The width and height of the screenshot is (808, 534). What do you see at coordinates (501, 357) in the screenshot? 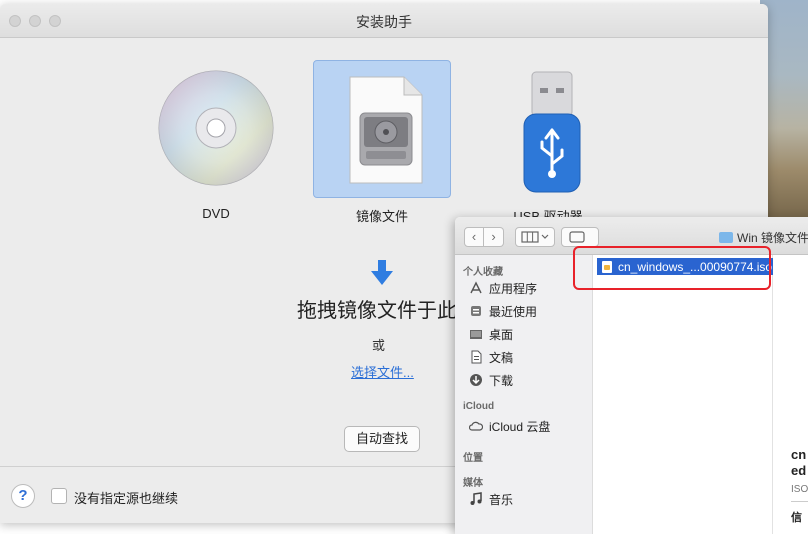
I see `sidebar-item-label: 文稿` at bounding box center [501, 357].